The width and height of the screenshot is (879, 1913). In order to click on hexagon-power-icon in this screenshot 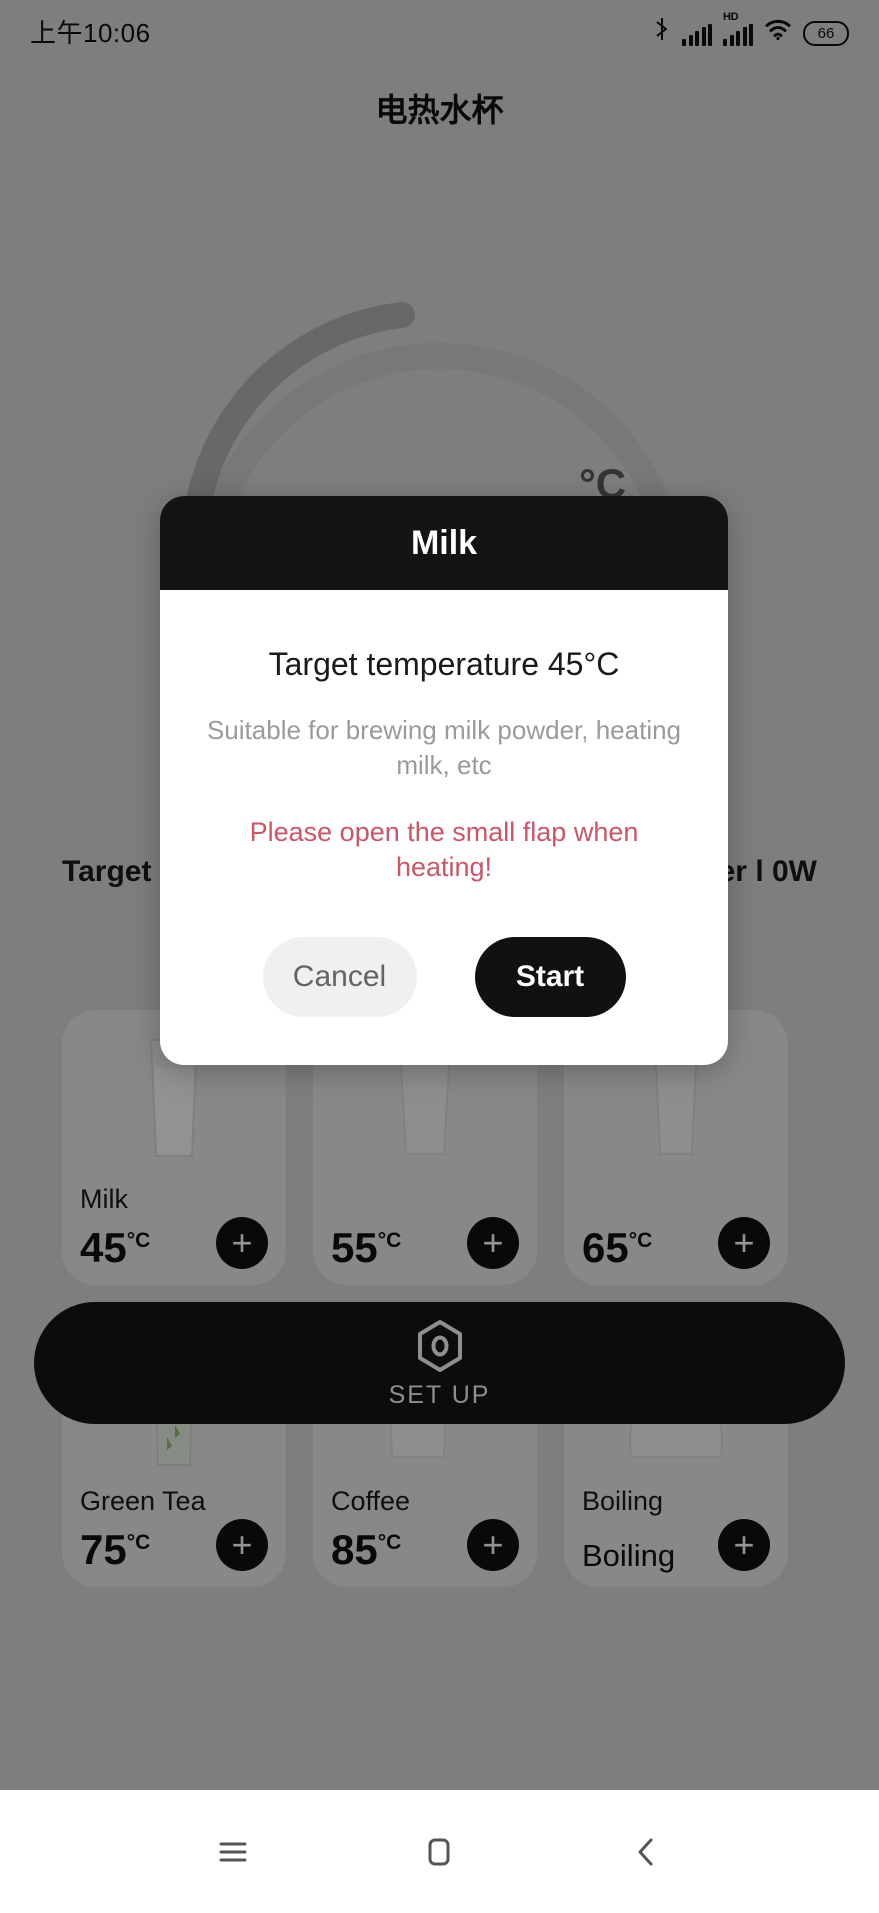, I will do `click(440, 1346)`.